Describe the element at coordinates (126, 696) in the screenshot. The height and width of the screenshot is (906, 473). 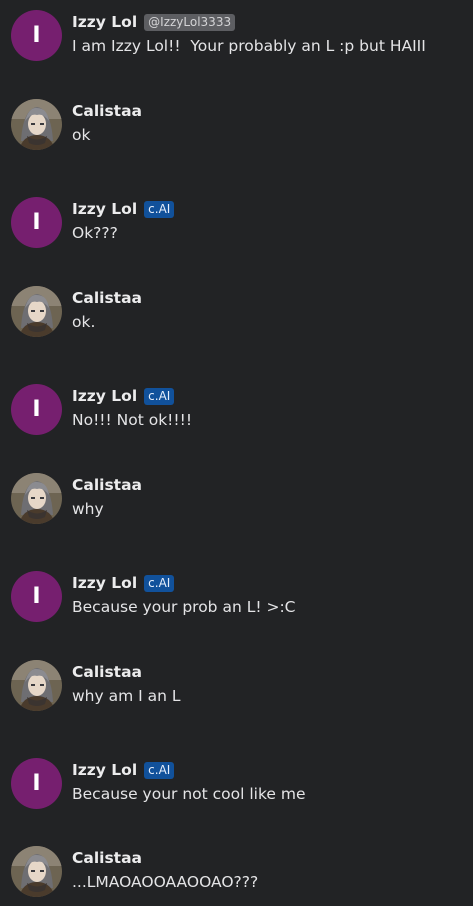
I see `message-text: why am I an L` at that location.